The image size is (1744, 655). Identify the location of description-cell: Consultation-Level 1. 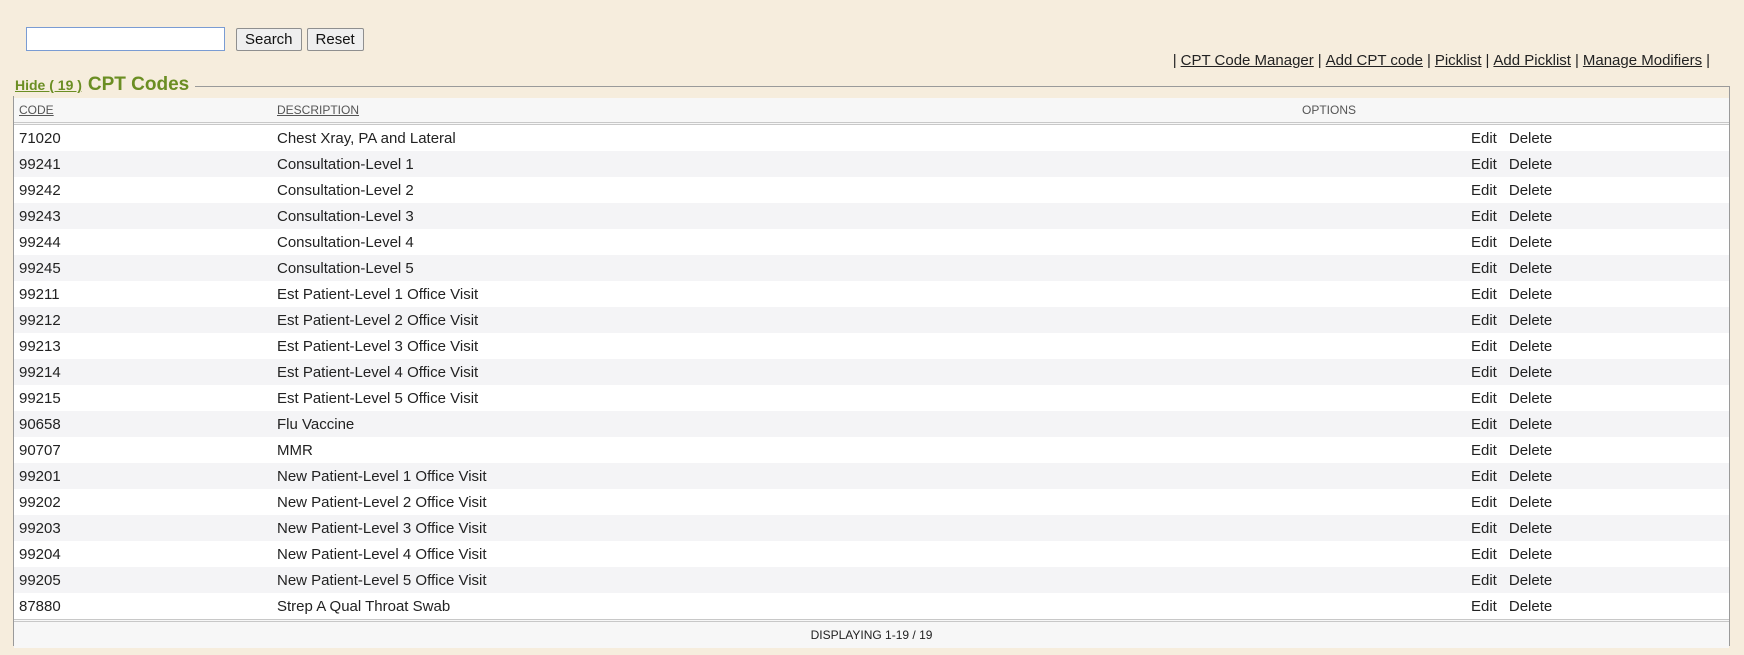
(345, 164).